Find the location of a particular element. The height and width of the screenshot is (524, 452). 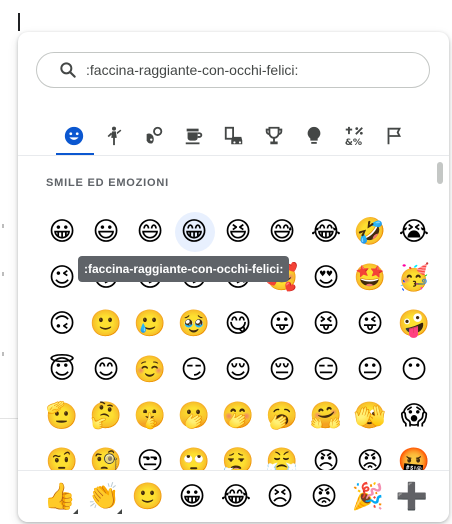

emoji-cell: 😜 is located at coordinates (370, 324).